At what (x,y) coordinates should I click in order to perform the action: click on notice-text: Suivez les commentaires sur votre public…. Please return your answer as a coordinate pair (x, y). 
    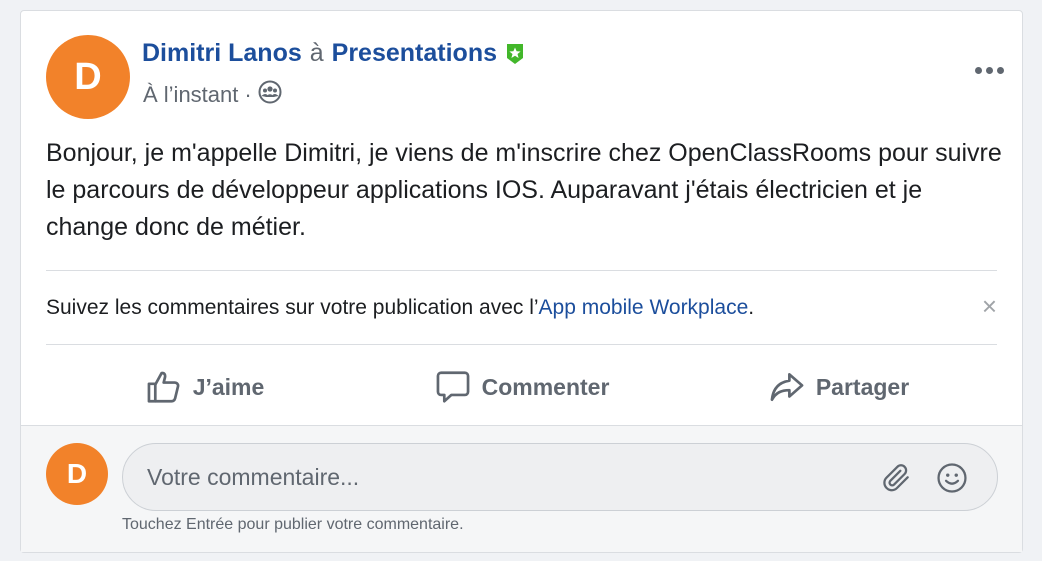
    Looking at the image, I should click on (292, 307).